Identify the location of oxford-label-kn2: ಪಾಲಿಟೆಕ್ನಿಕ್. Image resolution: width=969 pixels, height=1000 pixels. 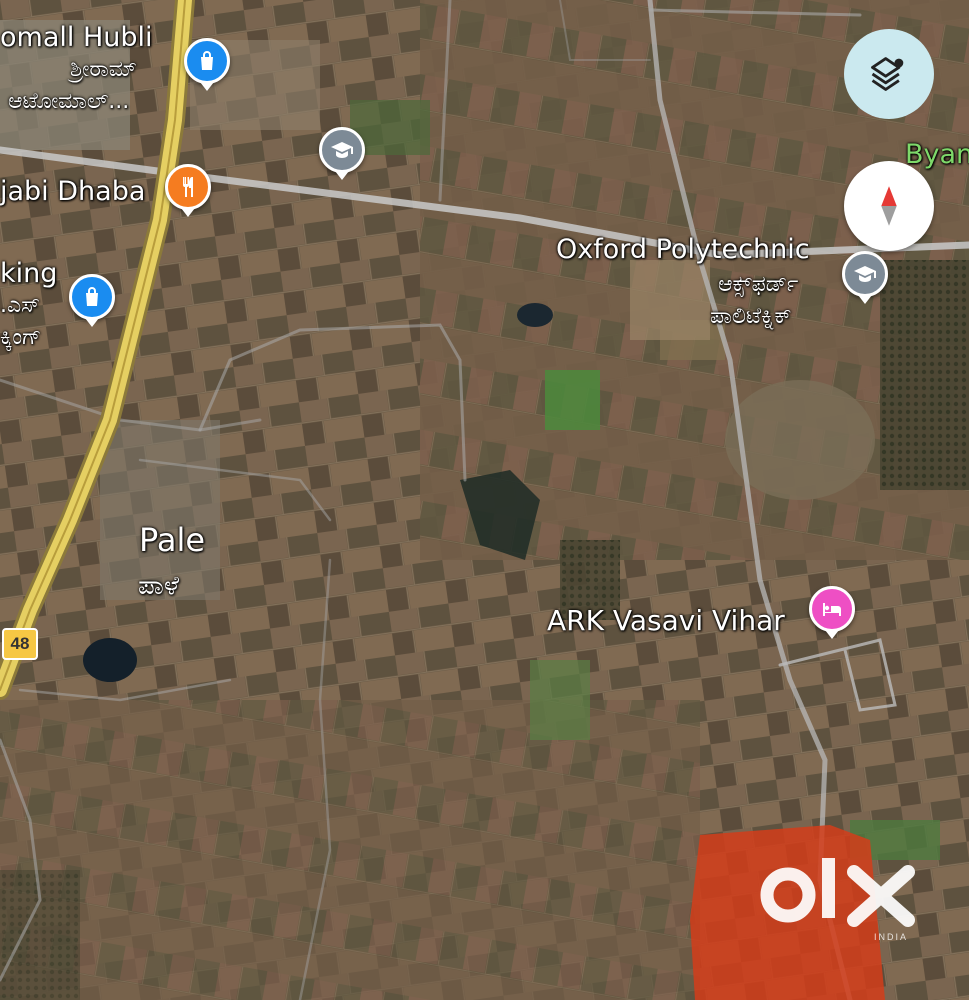
(750, 316).